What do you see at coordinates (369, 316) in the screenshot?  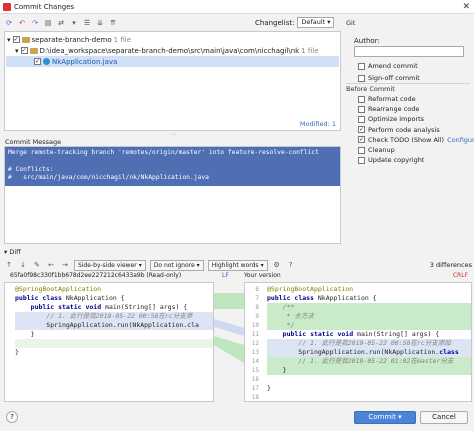 I see `code-line: * 主方法` at bounding box center [369, 316].